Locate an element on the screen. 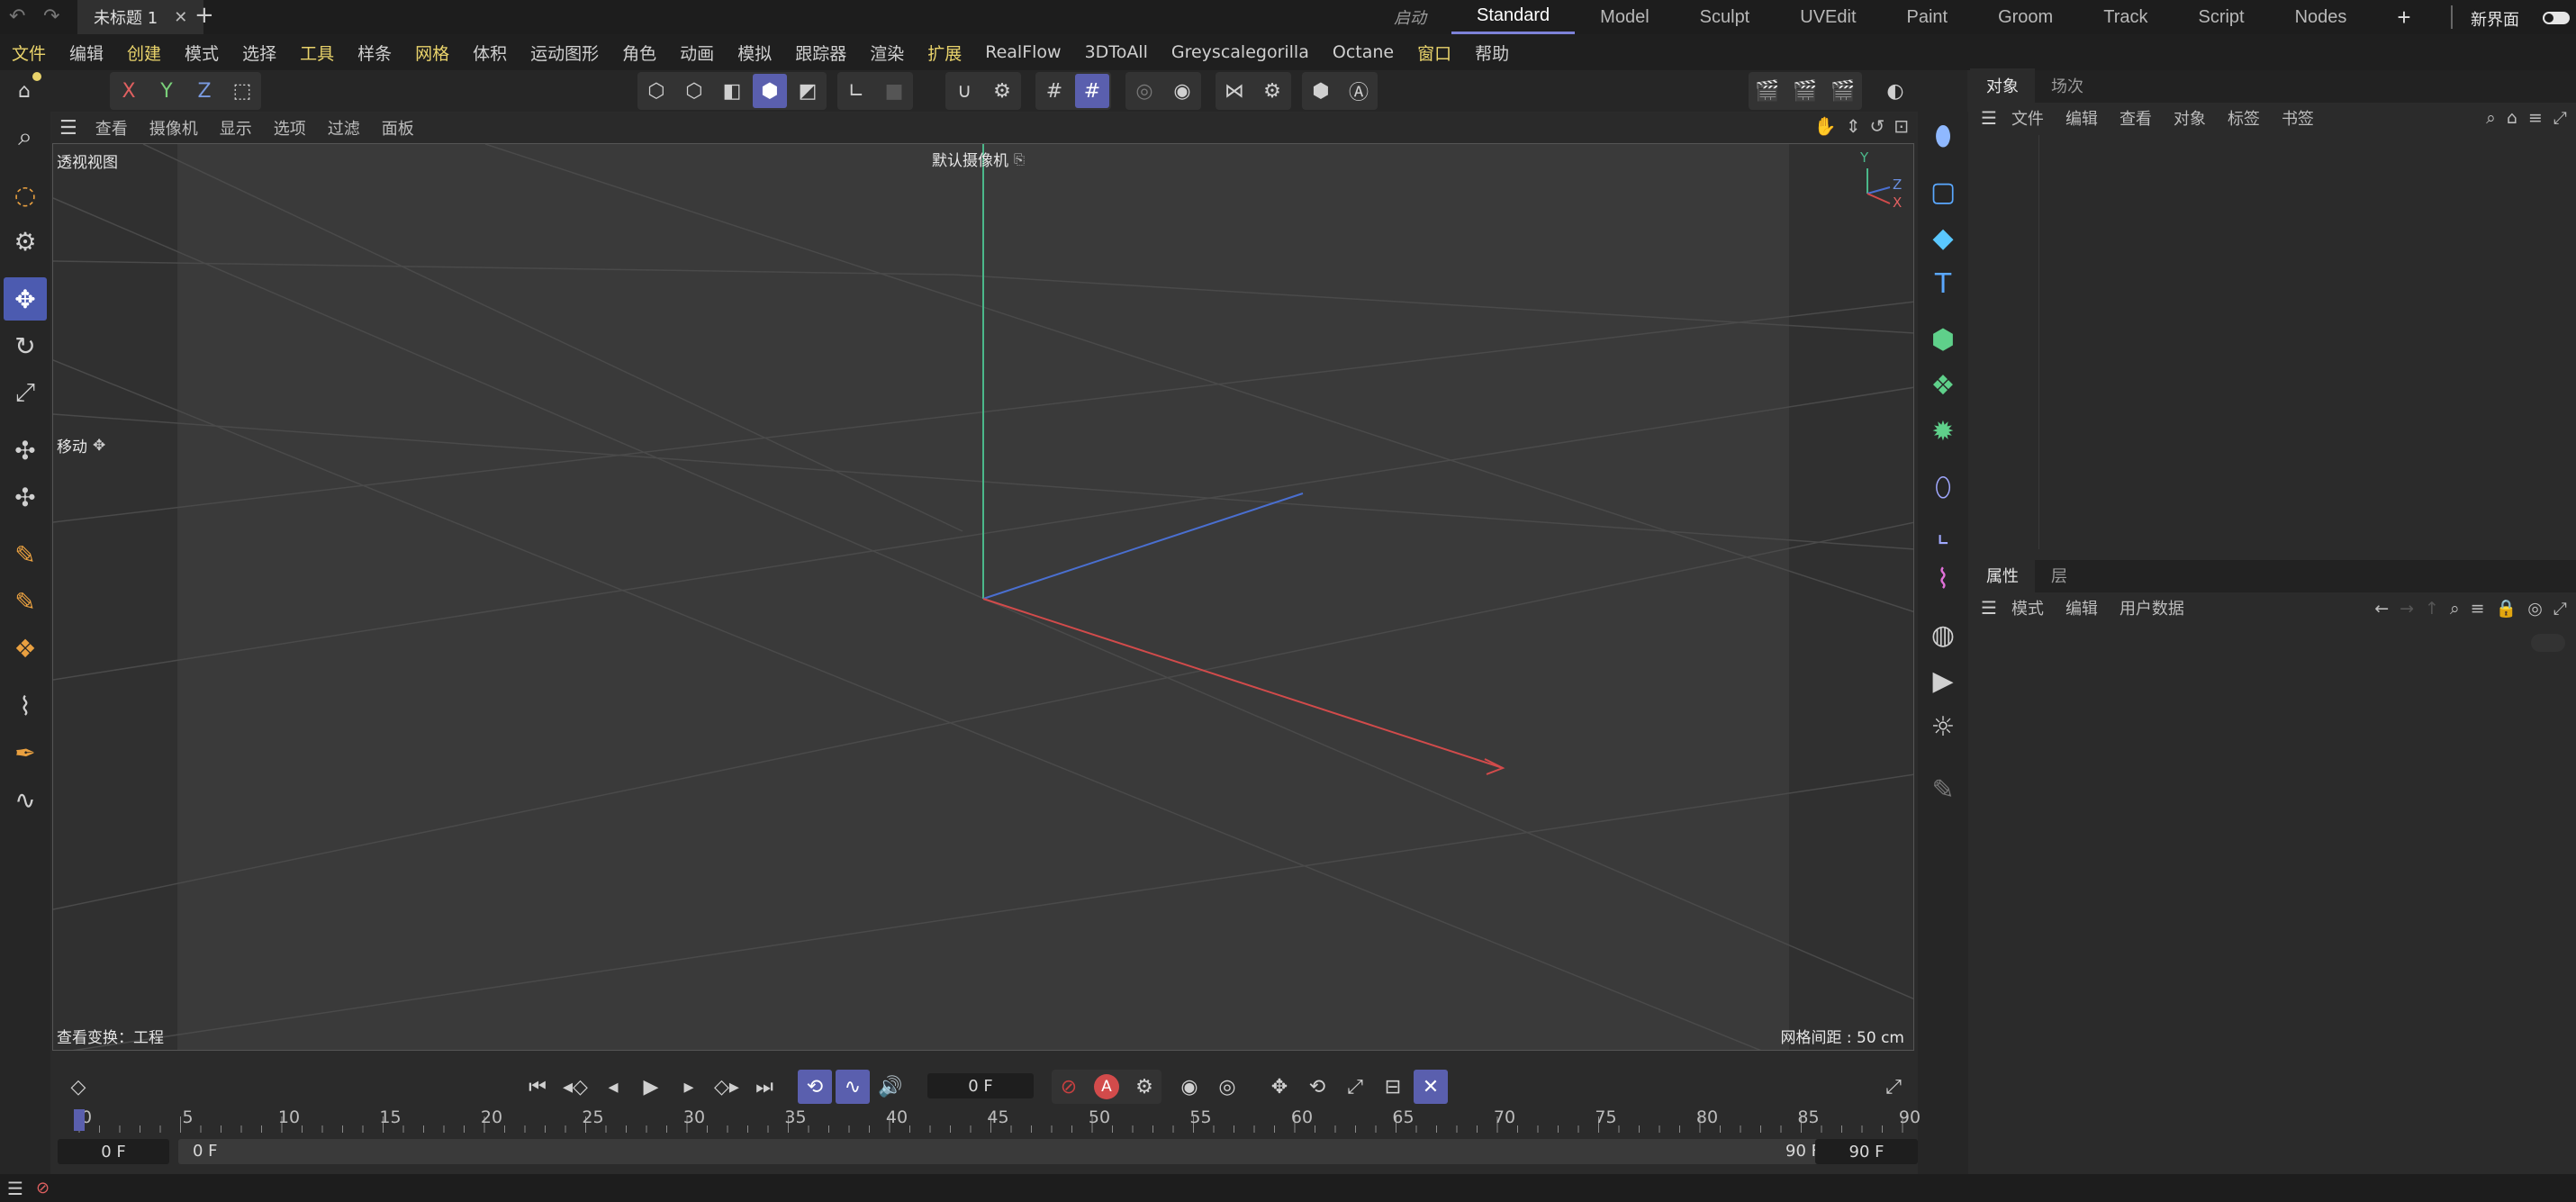 Image resolution: width=2576 pixels, height=1202 pixels. soft-selection-icon: ◎ is located at coordinates (1144, 91).